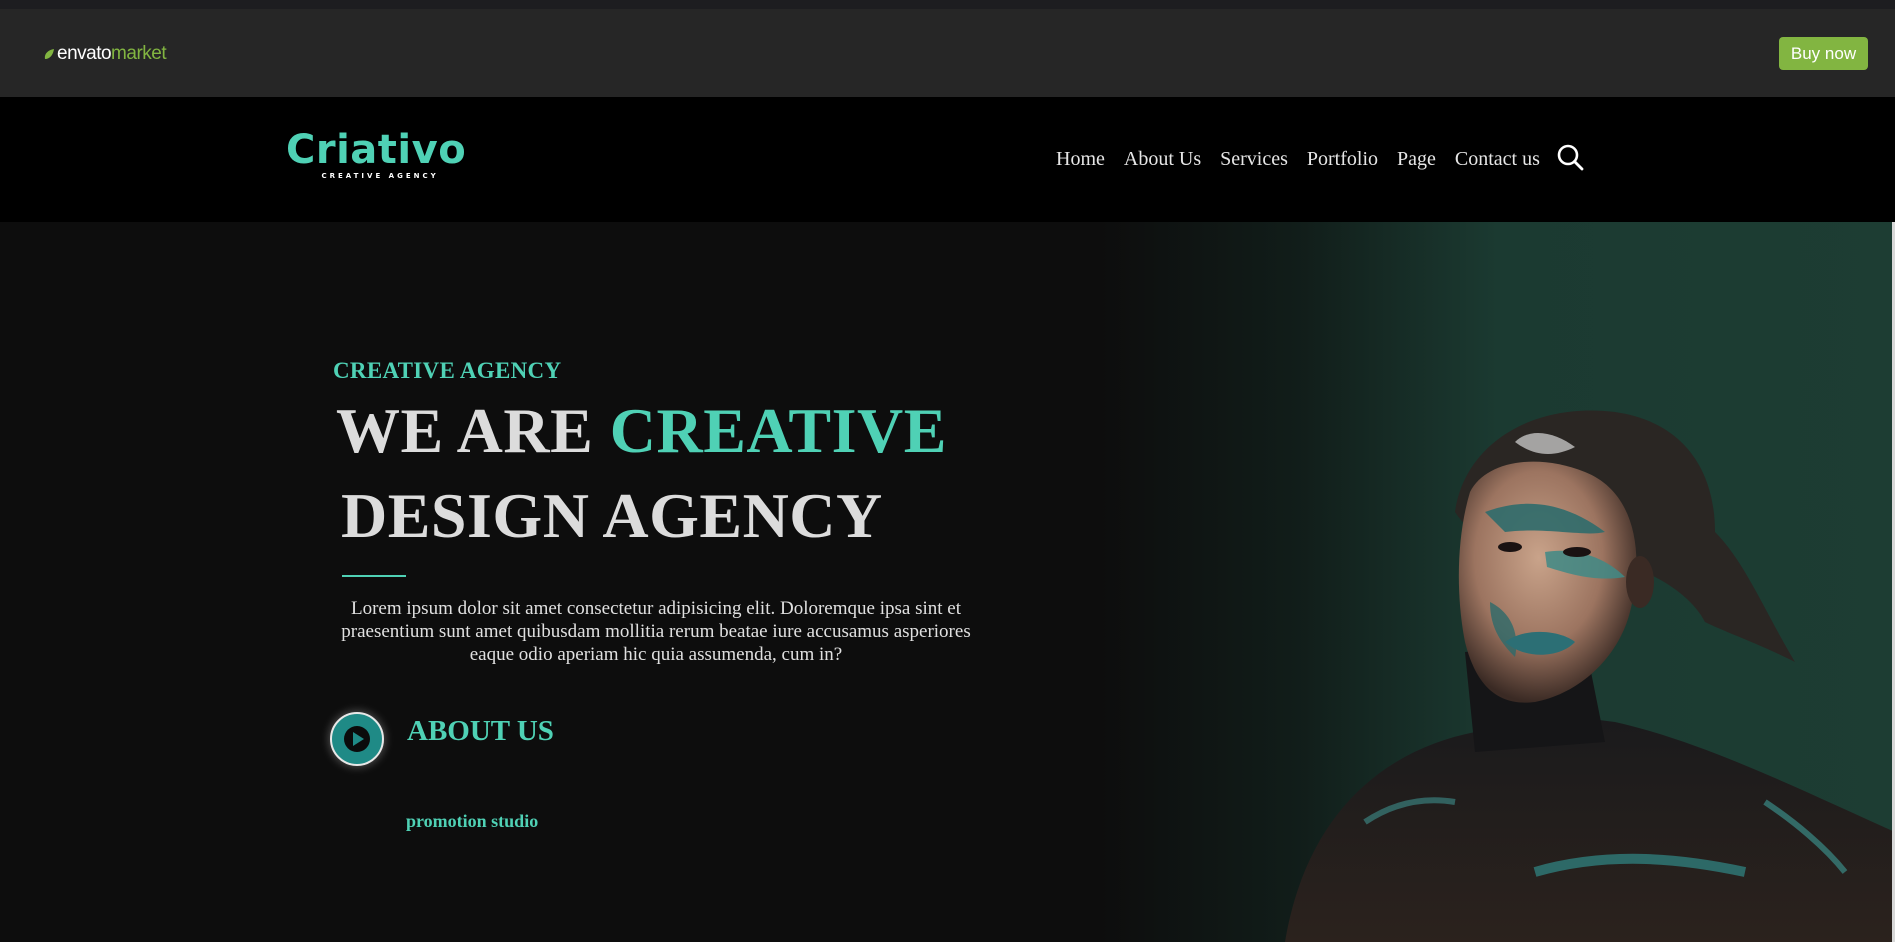  What do you see at coordinates (778, 430) in the screenshot?
I see `headline-accent: CREATIVE` at bounding box center [778, 430].